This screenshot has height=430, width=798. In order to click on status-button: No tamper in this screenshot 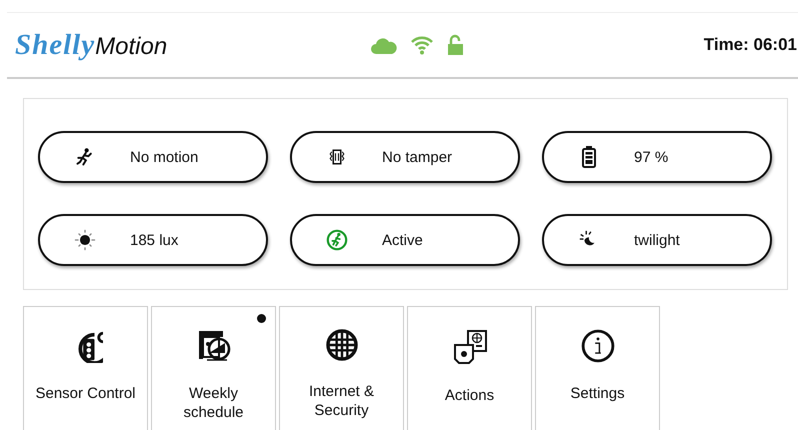, I will do `click(405, 157)`.